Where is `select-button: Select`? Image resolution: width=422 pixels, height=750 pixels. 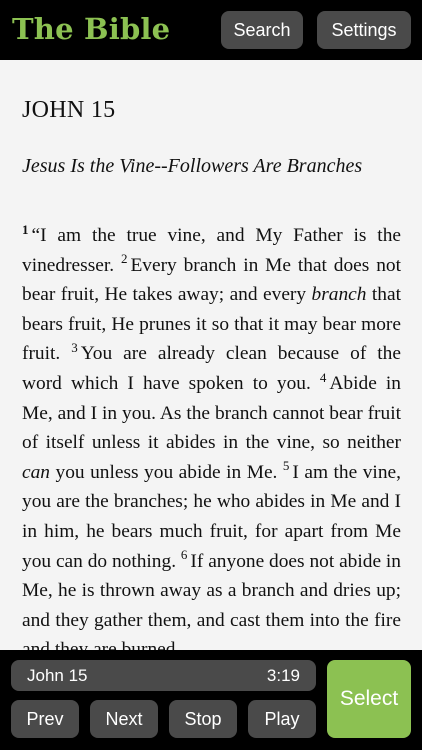 select-button: Select is located at coordinates (369, 699).